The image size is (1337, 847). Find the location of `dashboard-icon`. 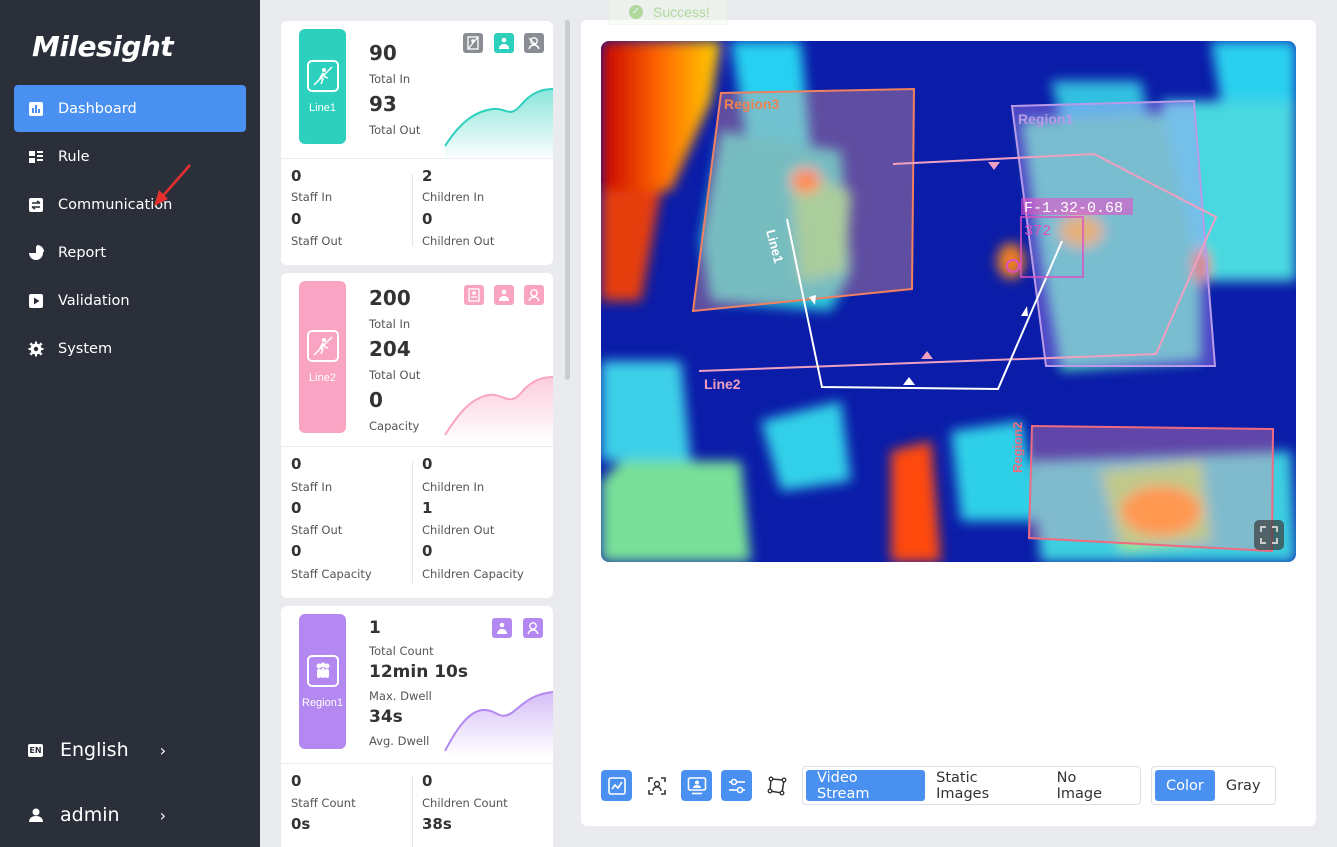

dashboard-icon is located at coordinates (36, 108).